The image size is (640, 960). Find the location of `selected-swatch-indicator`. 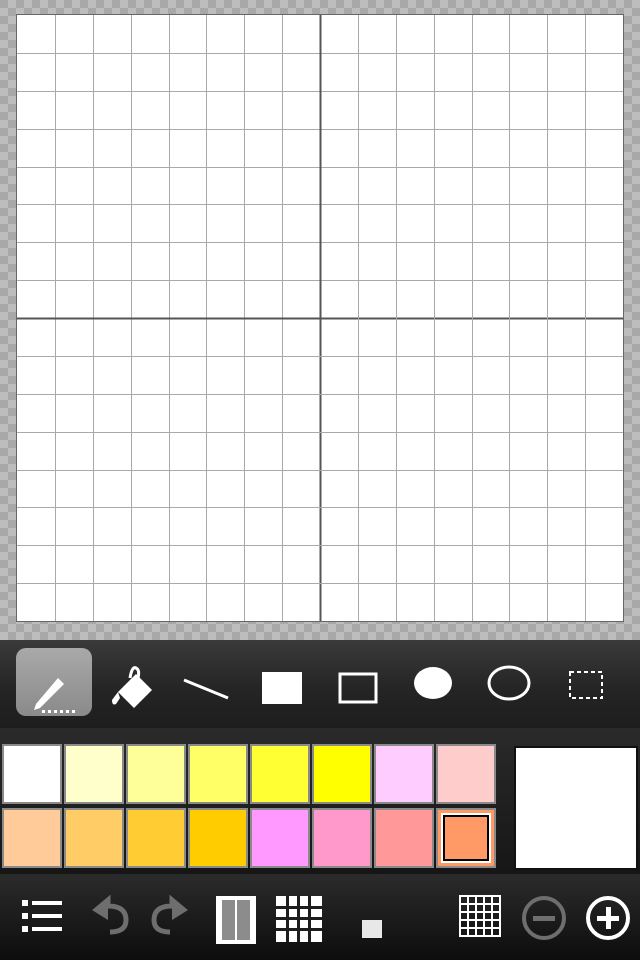

selected-swatch-indicator is located at coordinates (466, 838).